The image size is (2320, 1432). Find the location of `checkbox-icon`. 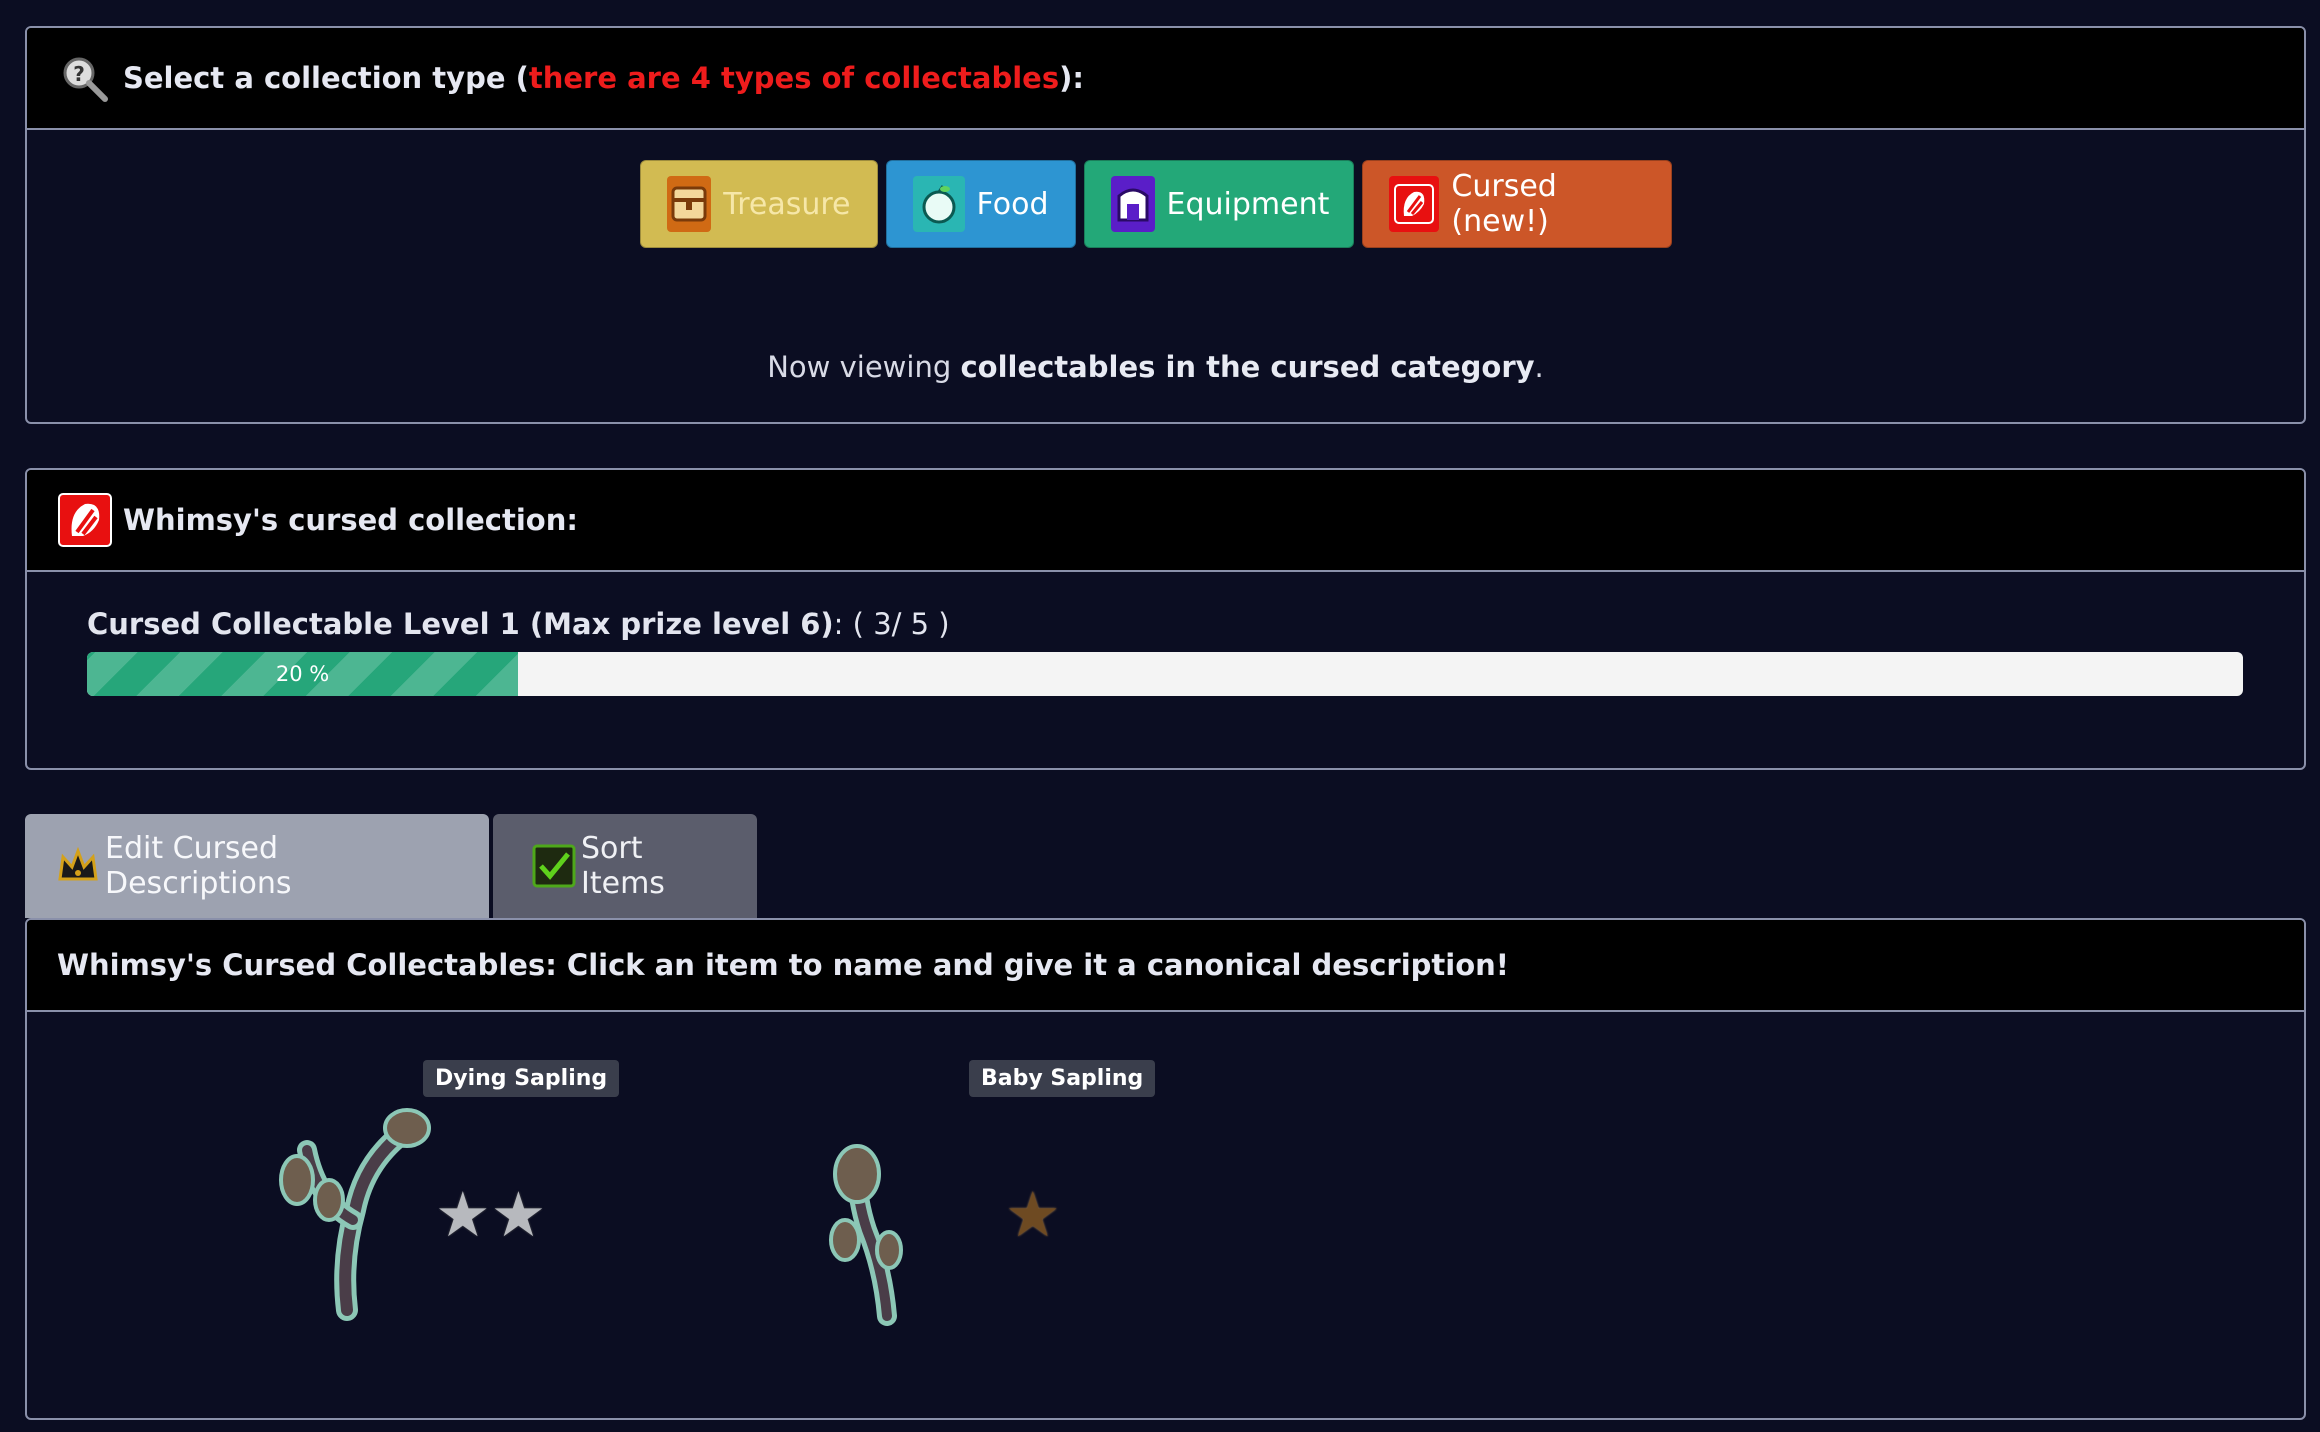

checkbox-icon is located at coordinates (554, 866).